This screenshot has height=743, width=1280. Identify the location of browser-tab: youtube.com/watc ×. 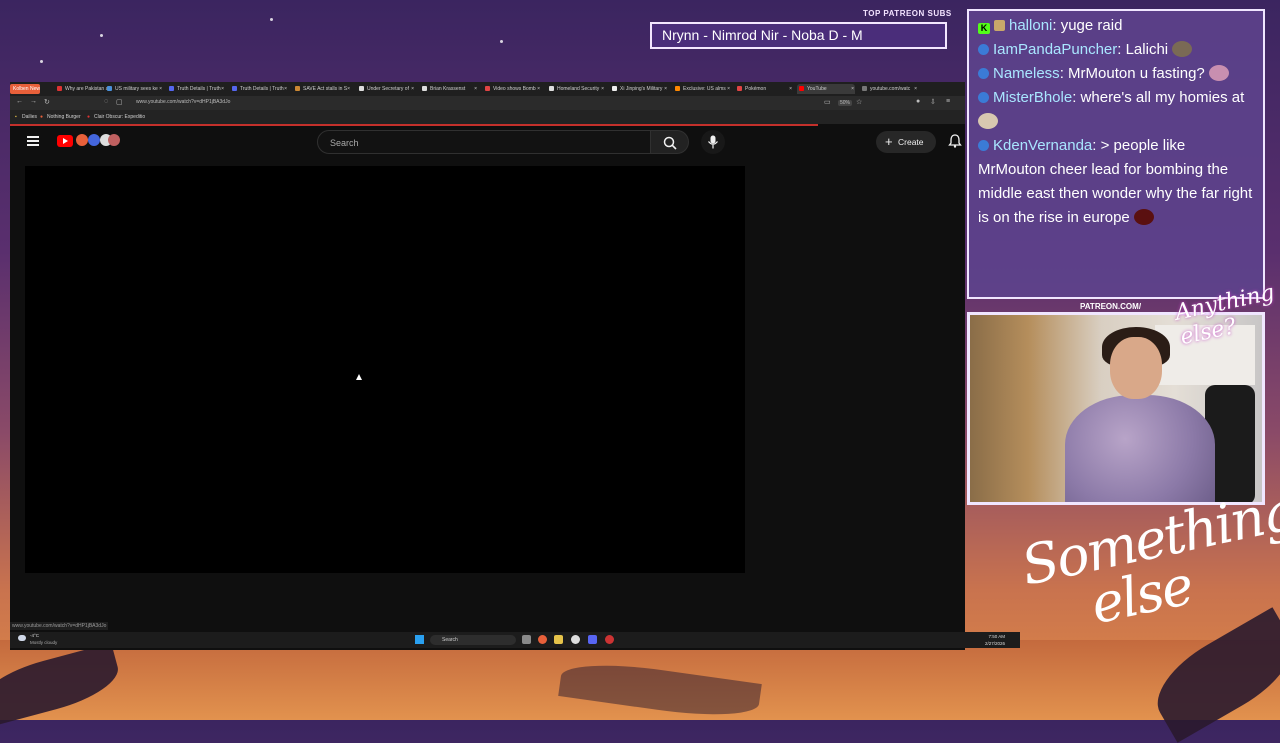
(889, 89).